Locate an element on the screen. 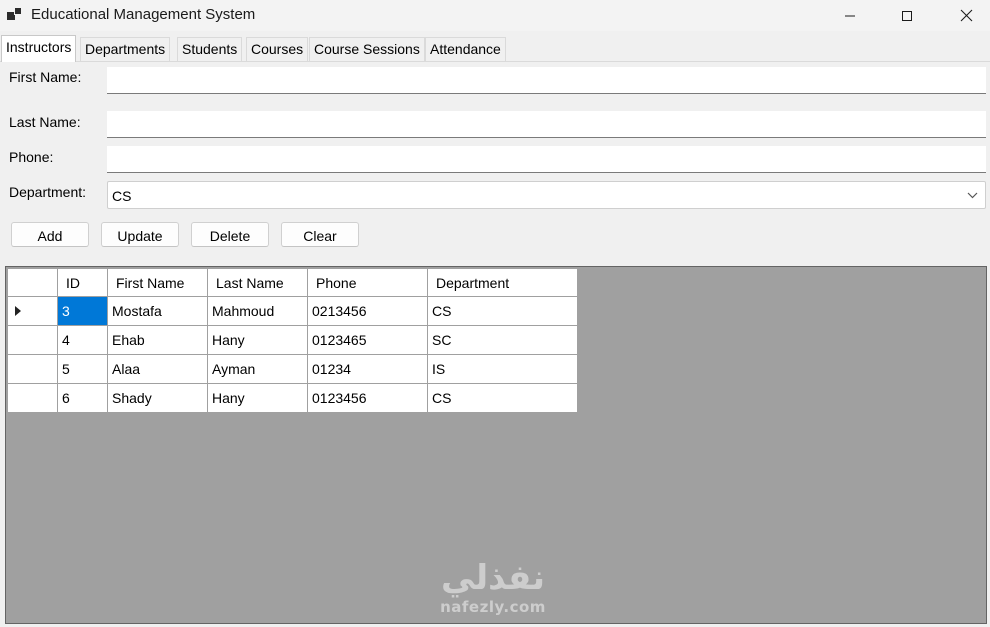 The height and width of the screenshot is (627, 990). column-header-id: ID is located at coordinates (82, 282).